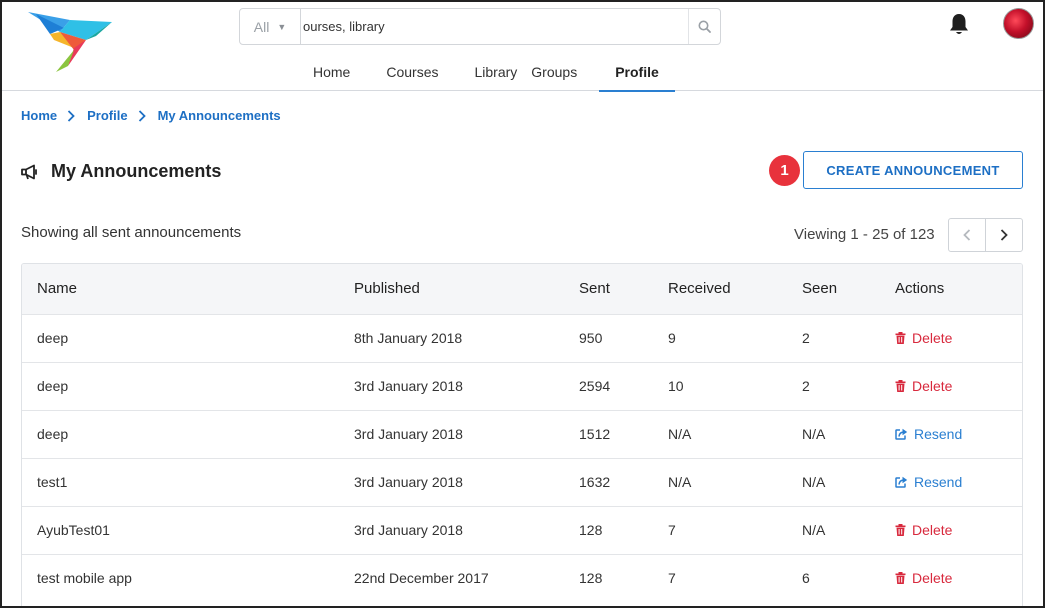 The width and height of the screenshot is (1045, 608). I want to click on pagination-controls, so click(985, 235).